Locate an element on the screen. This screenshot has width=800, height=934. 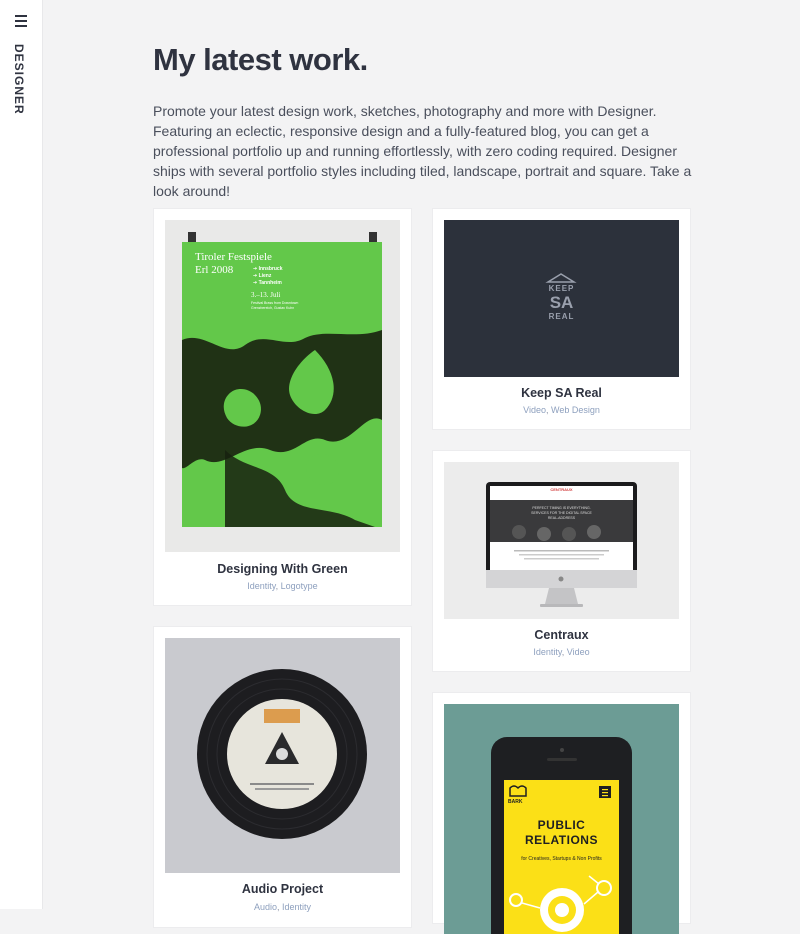
card-tags: Video, Web Design is located at coordinates (561, 410).